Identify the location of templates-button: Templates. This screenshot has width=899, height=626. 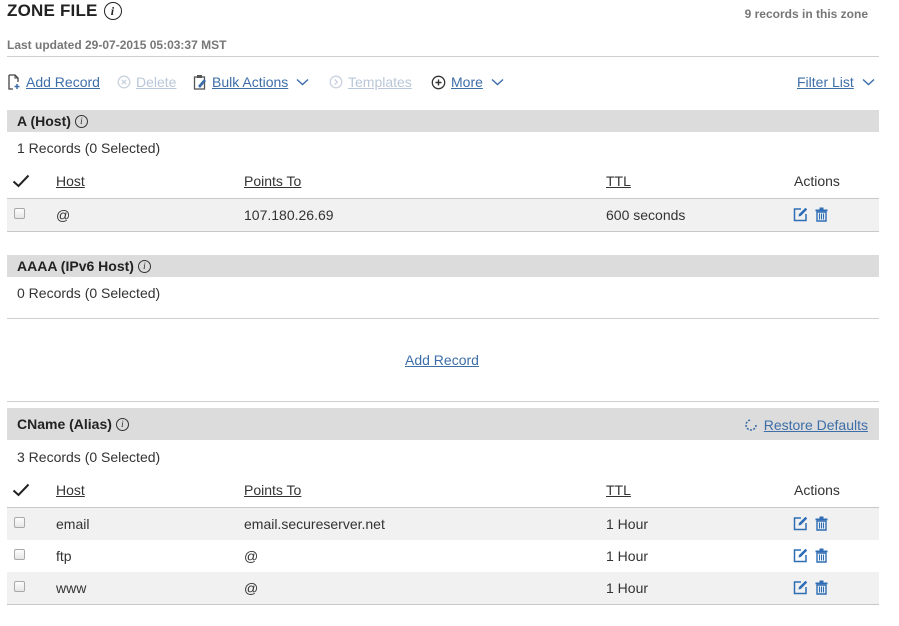
(370, 82).